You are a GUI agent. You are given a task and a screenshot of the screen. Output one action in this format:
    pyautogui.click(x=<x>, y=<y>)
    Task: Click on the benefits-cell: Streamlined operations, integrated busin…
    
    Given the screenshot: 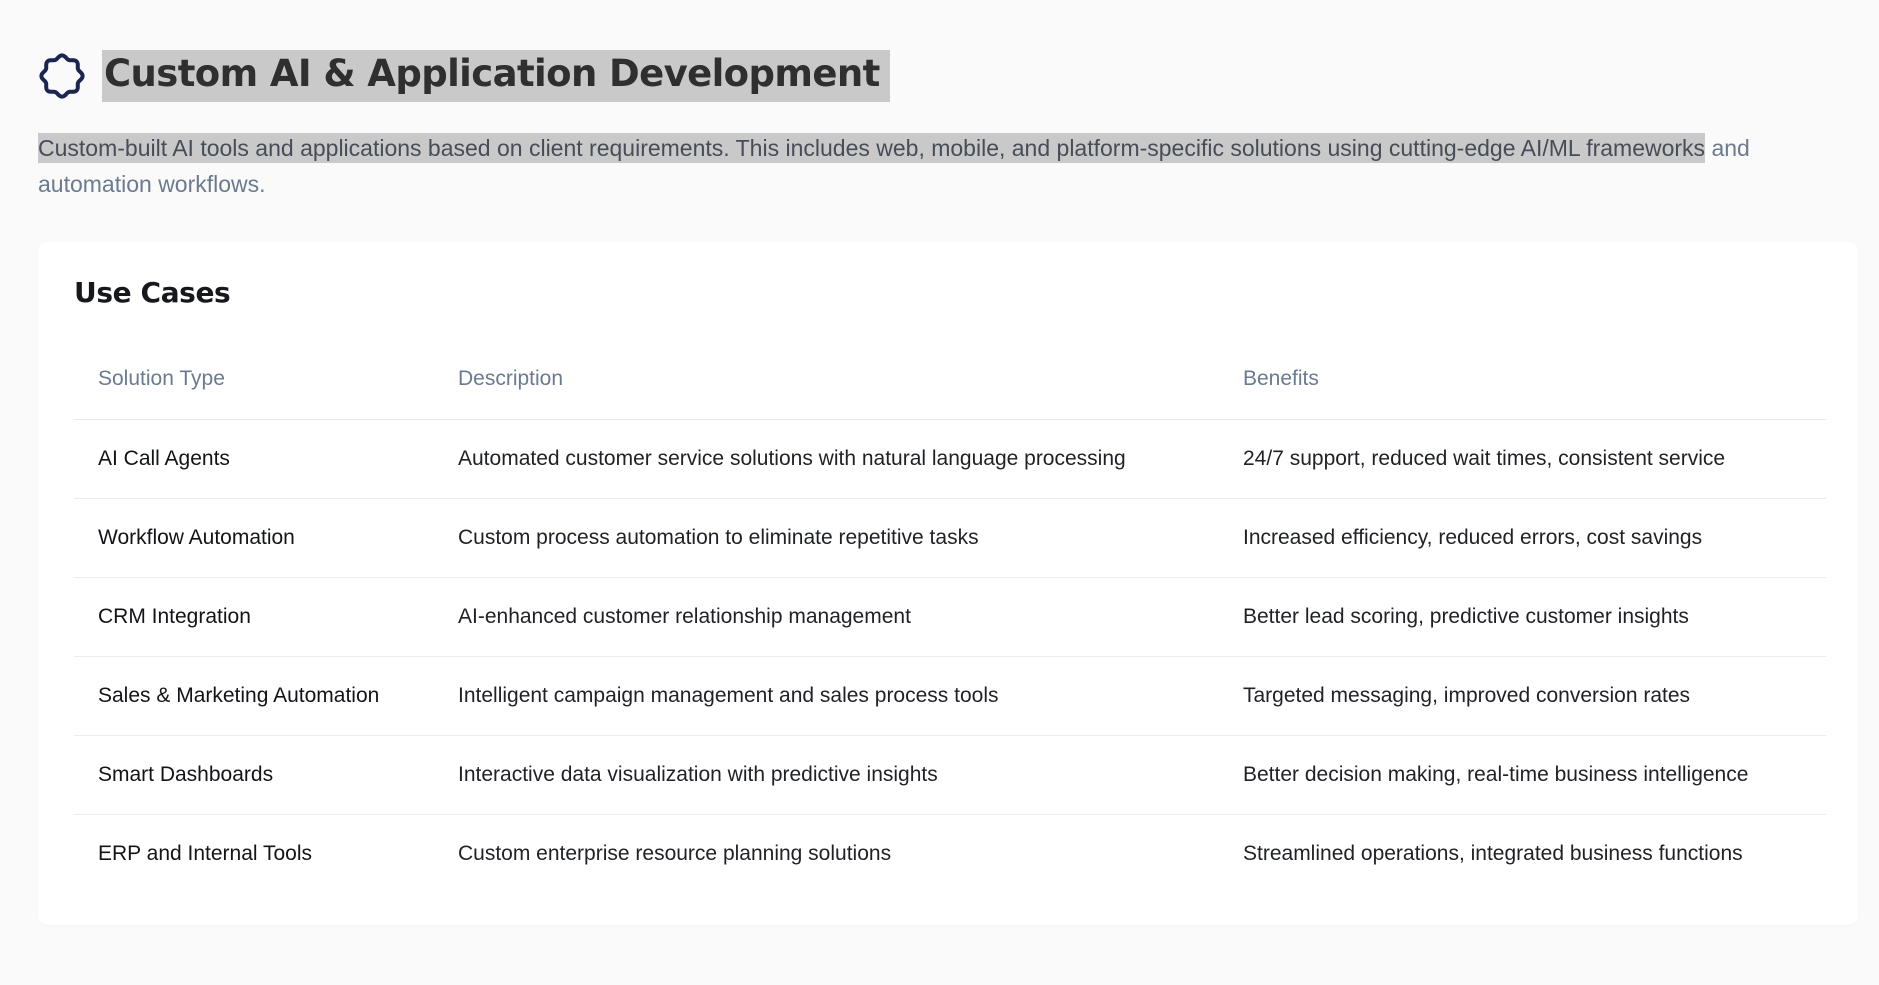 What is the action you would take?
    pyautogui.click(x=1493, y=853)
    